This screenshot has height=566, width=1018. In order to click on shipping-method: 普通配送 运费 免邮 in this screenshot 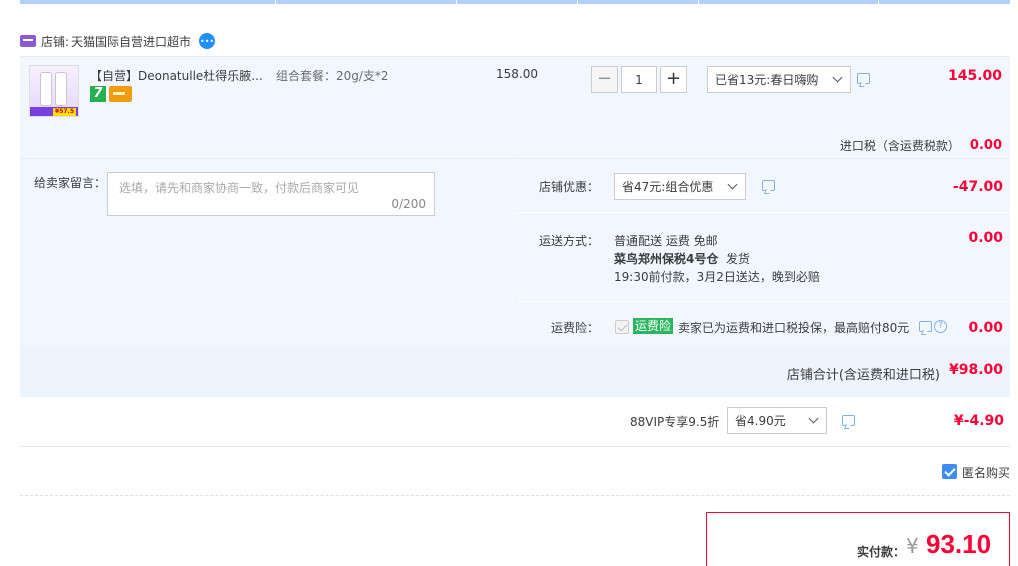, I will do `click(666, 241)`.